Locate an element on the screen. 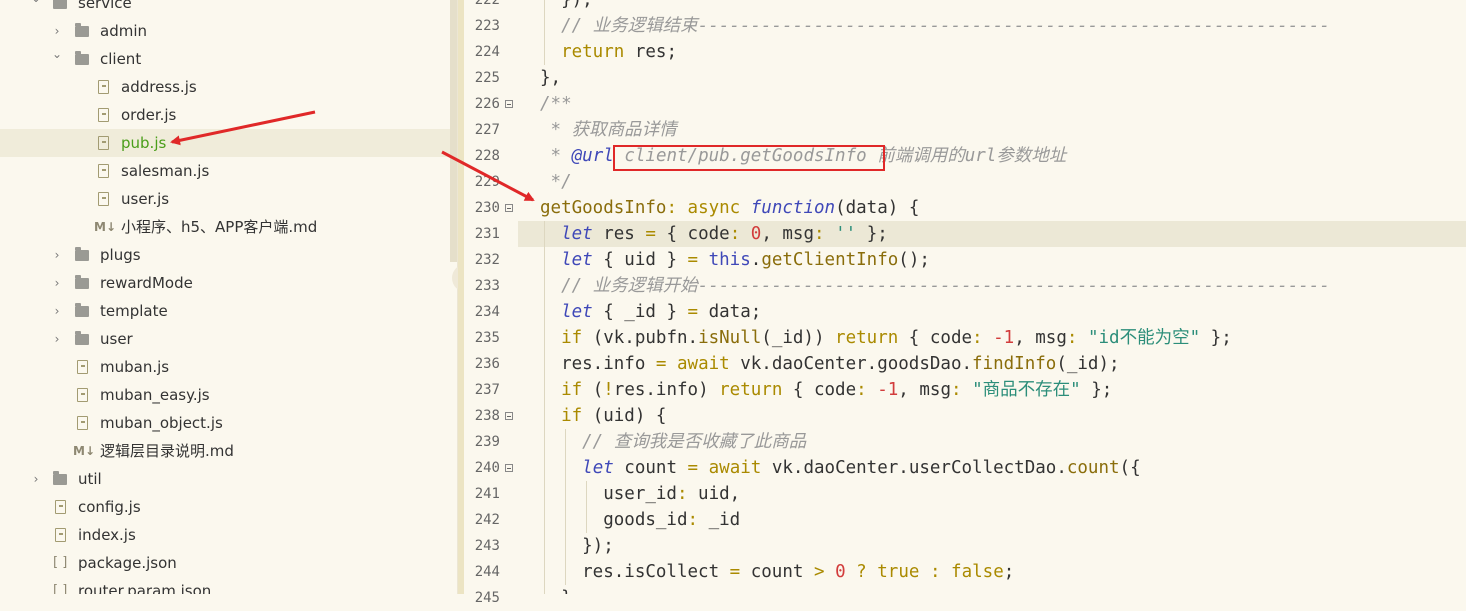 This screenshot has width=1466, height=611. tree-item-label: rewardMode is located at coordinates (146, 283).